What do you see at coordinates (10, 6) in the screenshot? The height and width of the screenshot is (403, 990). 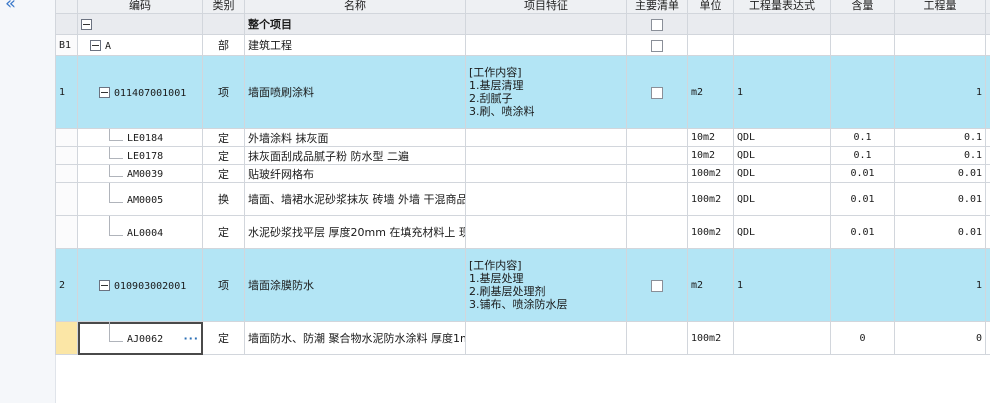 I see `double-chevron-left-icon: «` at bounding box center [10, 6].